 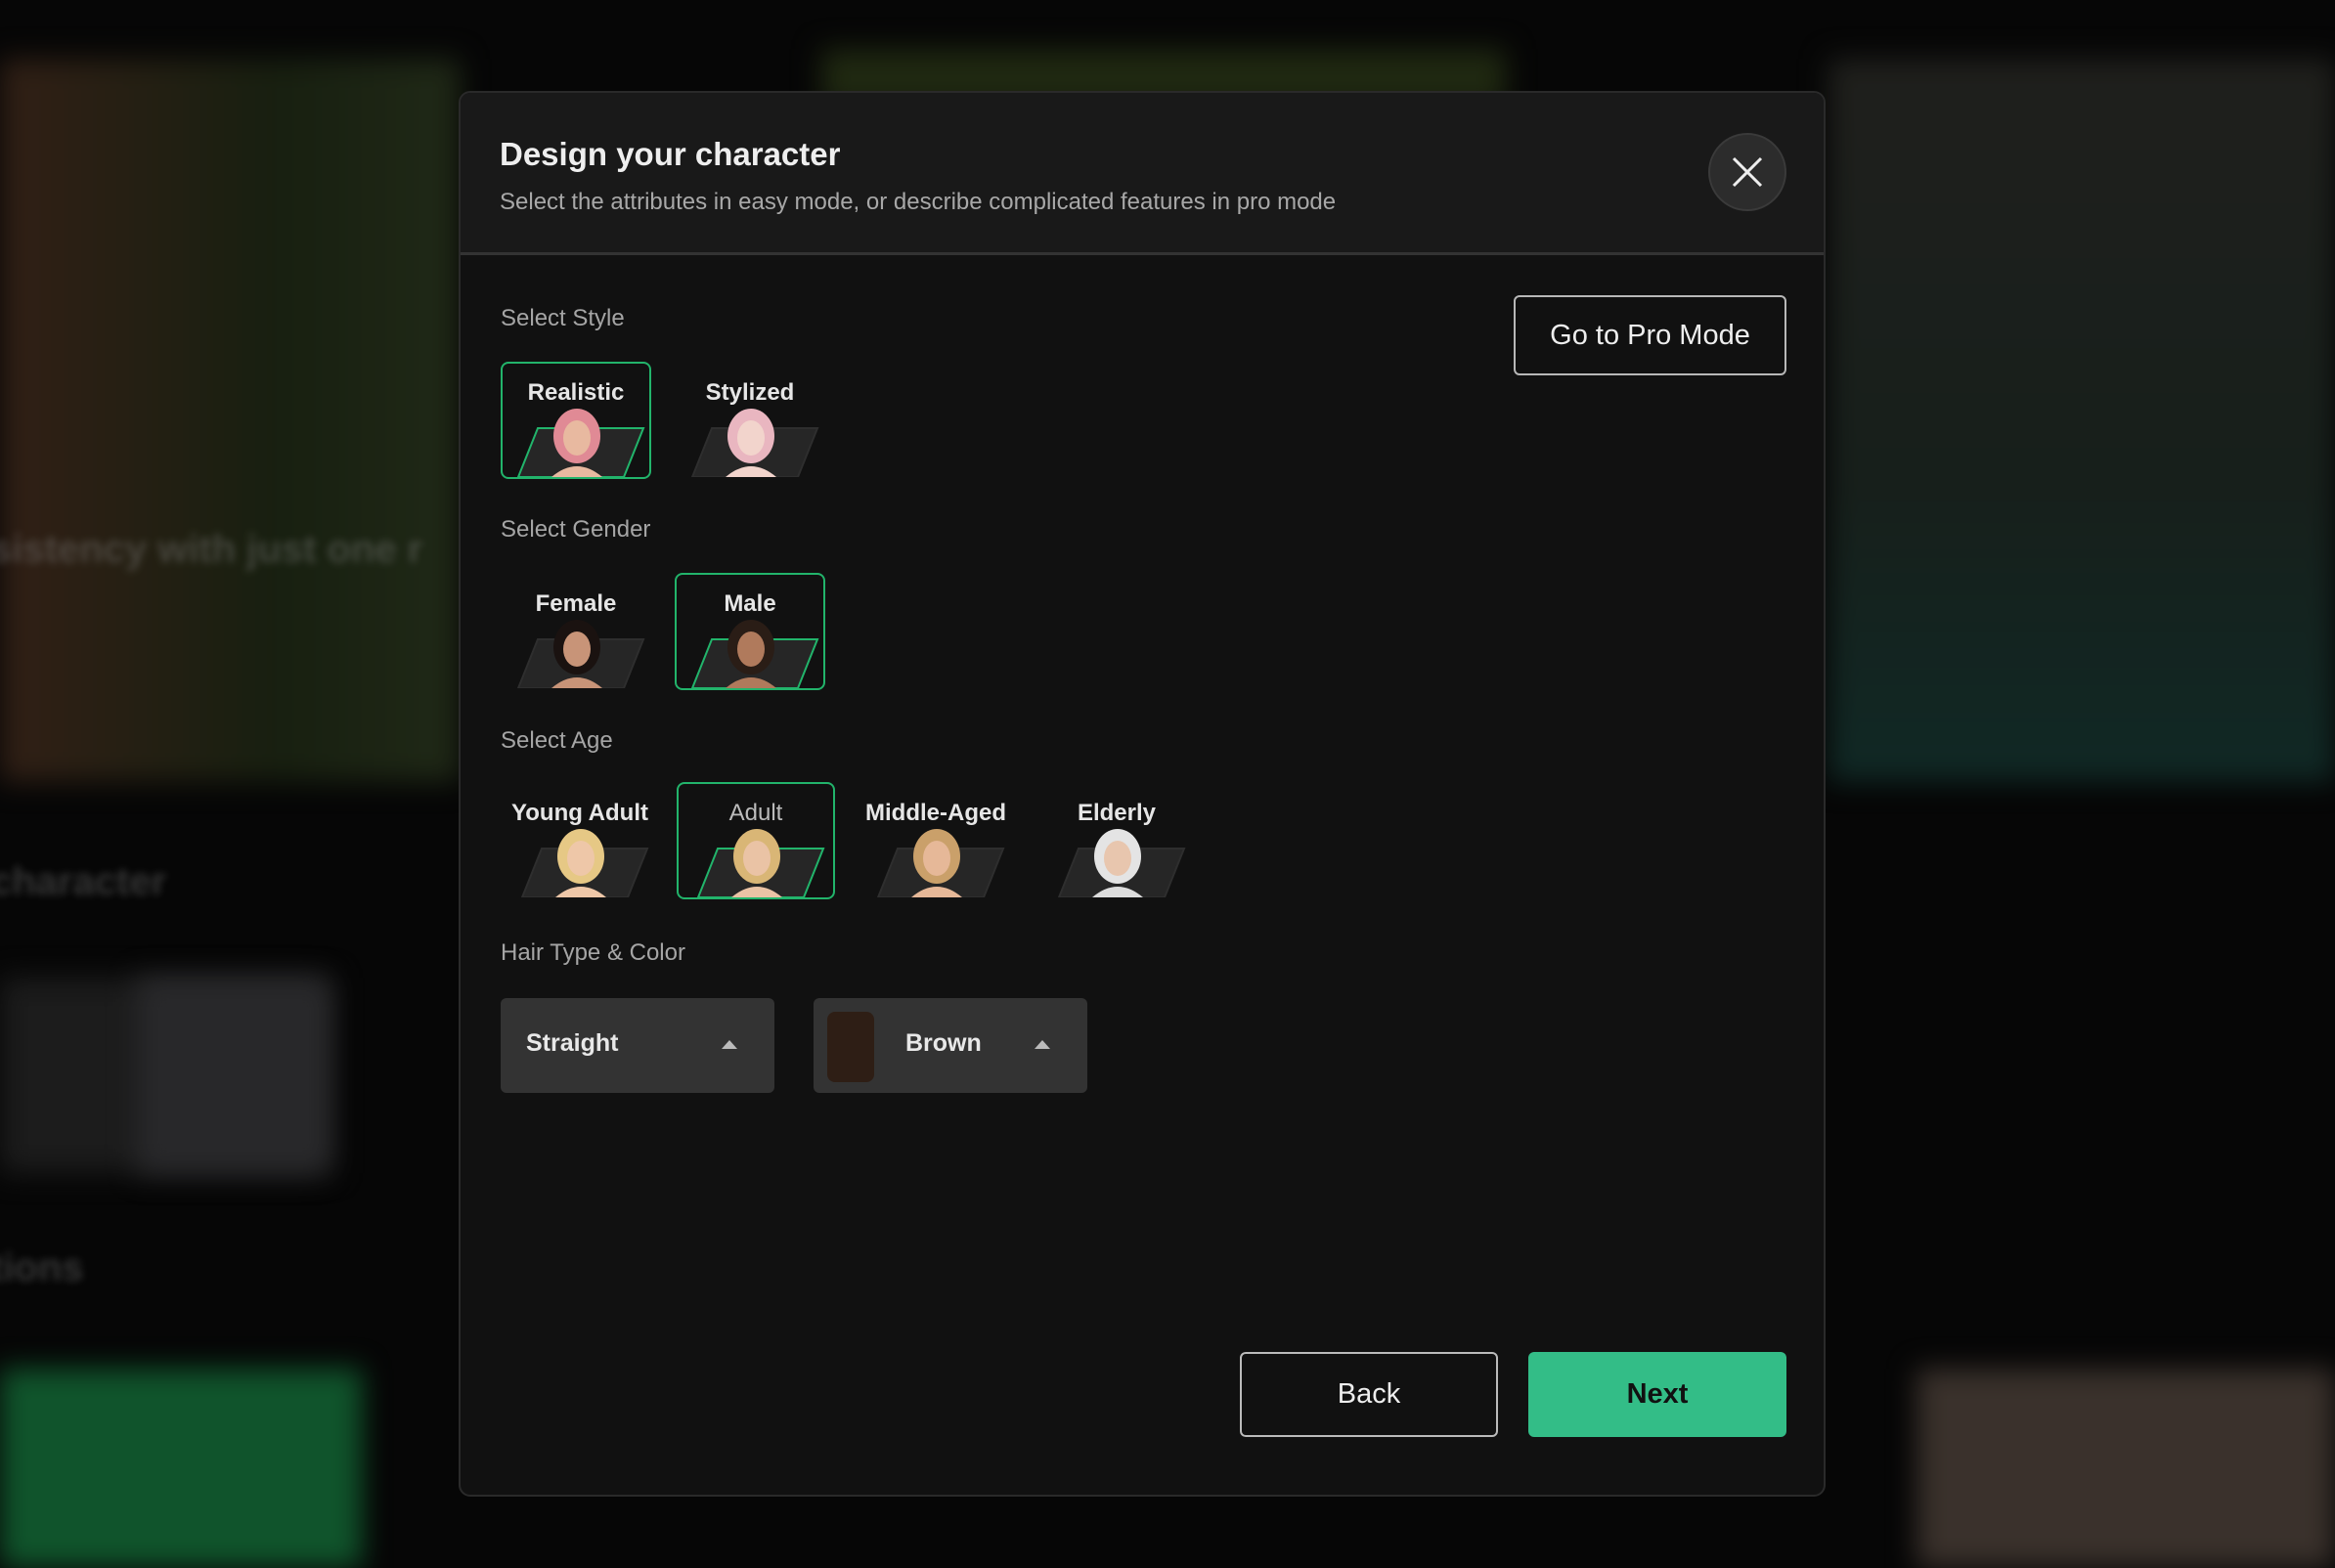 I want to click on age-option-middle-aged: Middle-Aged, so click(x=936, y=840).